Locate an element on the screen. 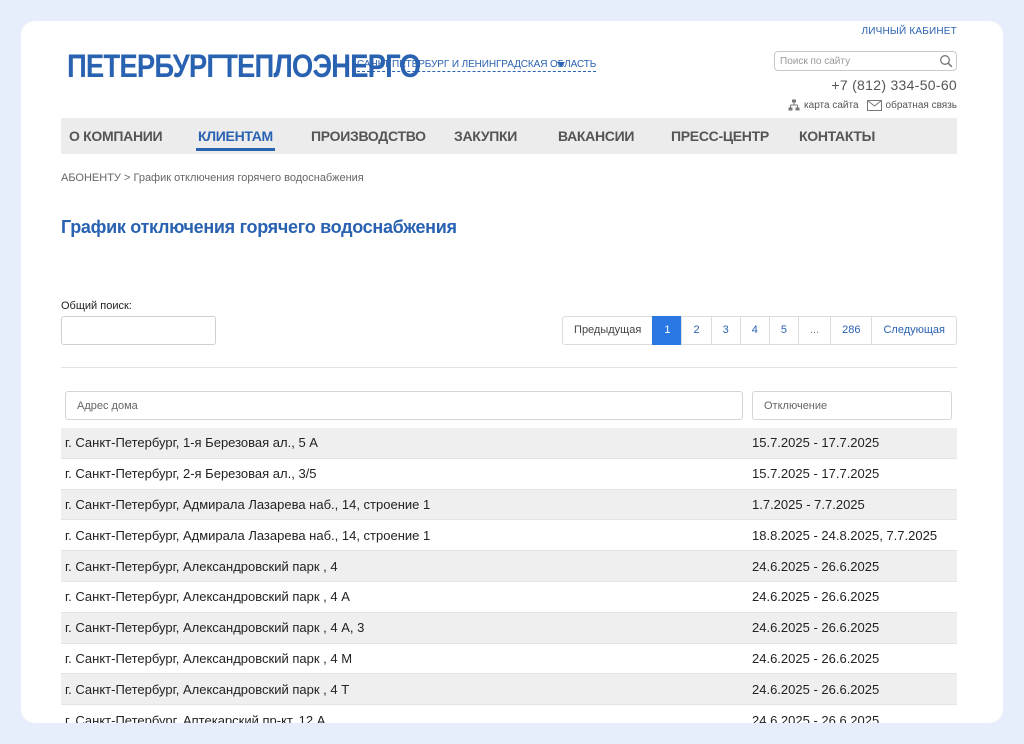 This screenshot has height=744, width=1024. chevron-down-icon is located at coordinates (561, 64).